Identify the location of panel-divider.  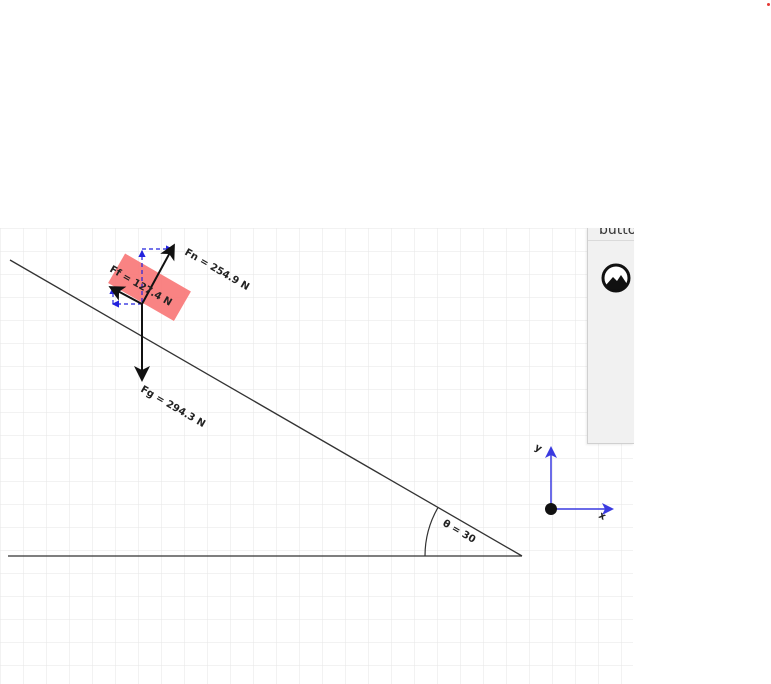
(611, 240).